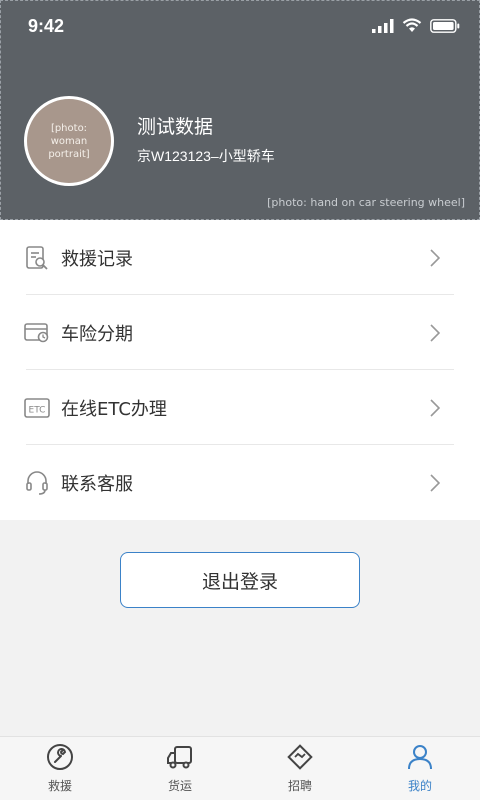 This screenshot has height=800, width=480. Describe the element at coordinates (300, 757) in the screenshot. I see `handshake-icon` at that location.